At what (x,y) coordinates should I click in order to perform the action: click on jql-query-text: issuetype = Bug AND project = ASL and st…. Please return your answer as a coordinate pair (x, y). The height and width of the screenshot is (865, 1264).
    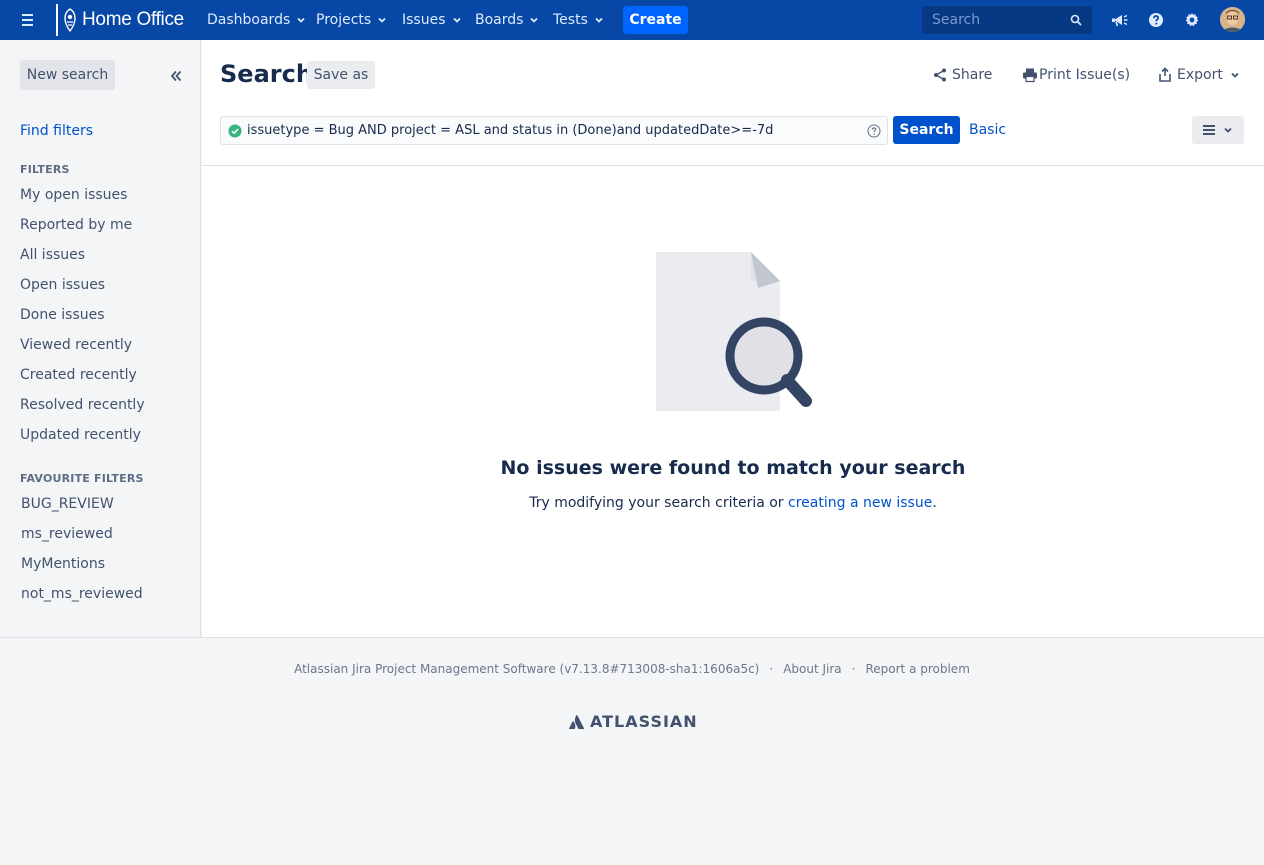
    Looking at the image, I should click on (510, 130).